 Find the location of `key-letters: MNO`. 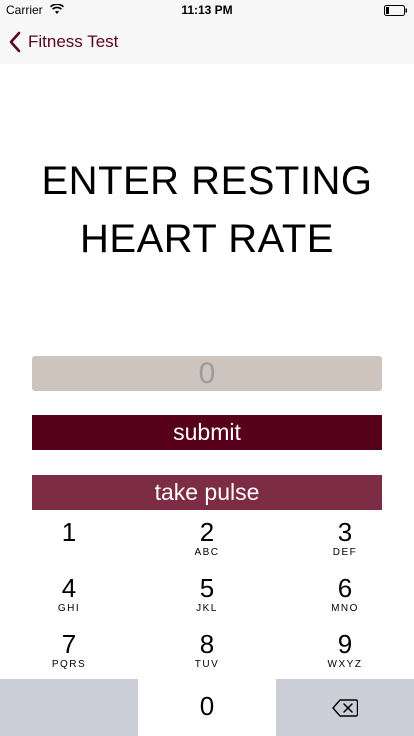

key-letters: MNO is located at coordinates (345, 608).